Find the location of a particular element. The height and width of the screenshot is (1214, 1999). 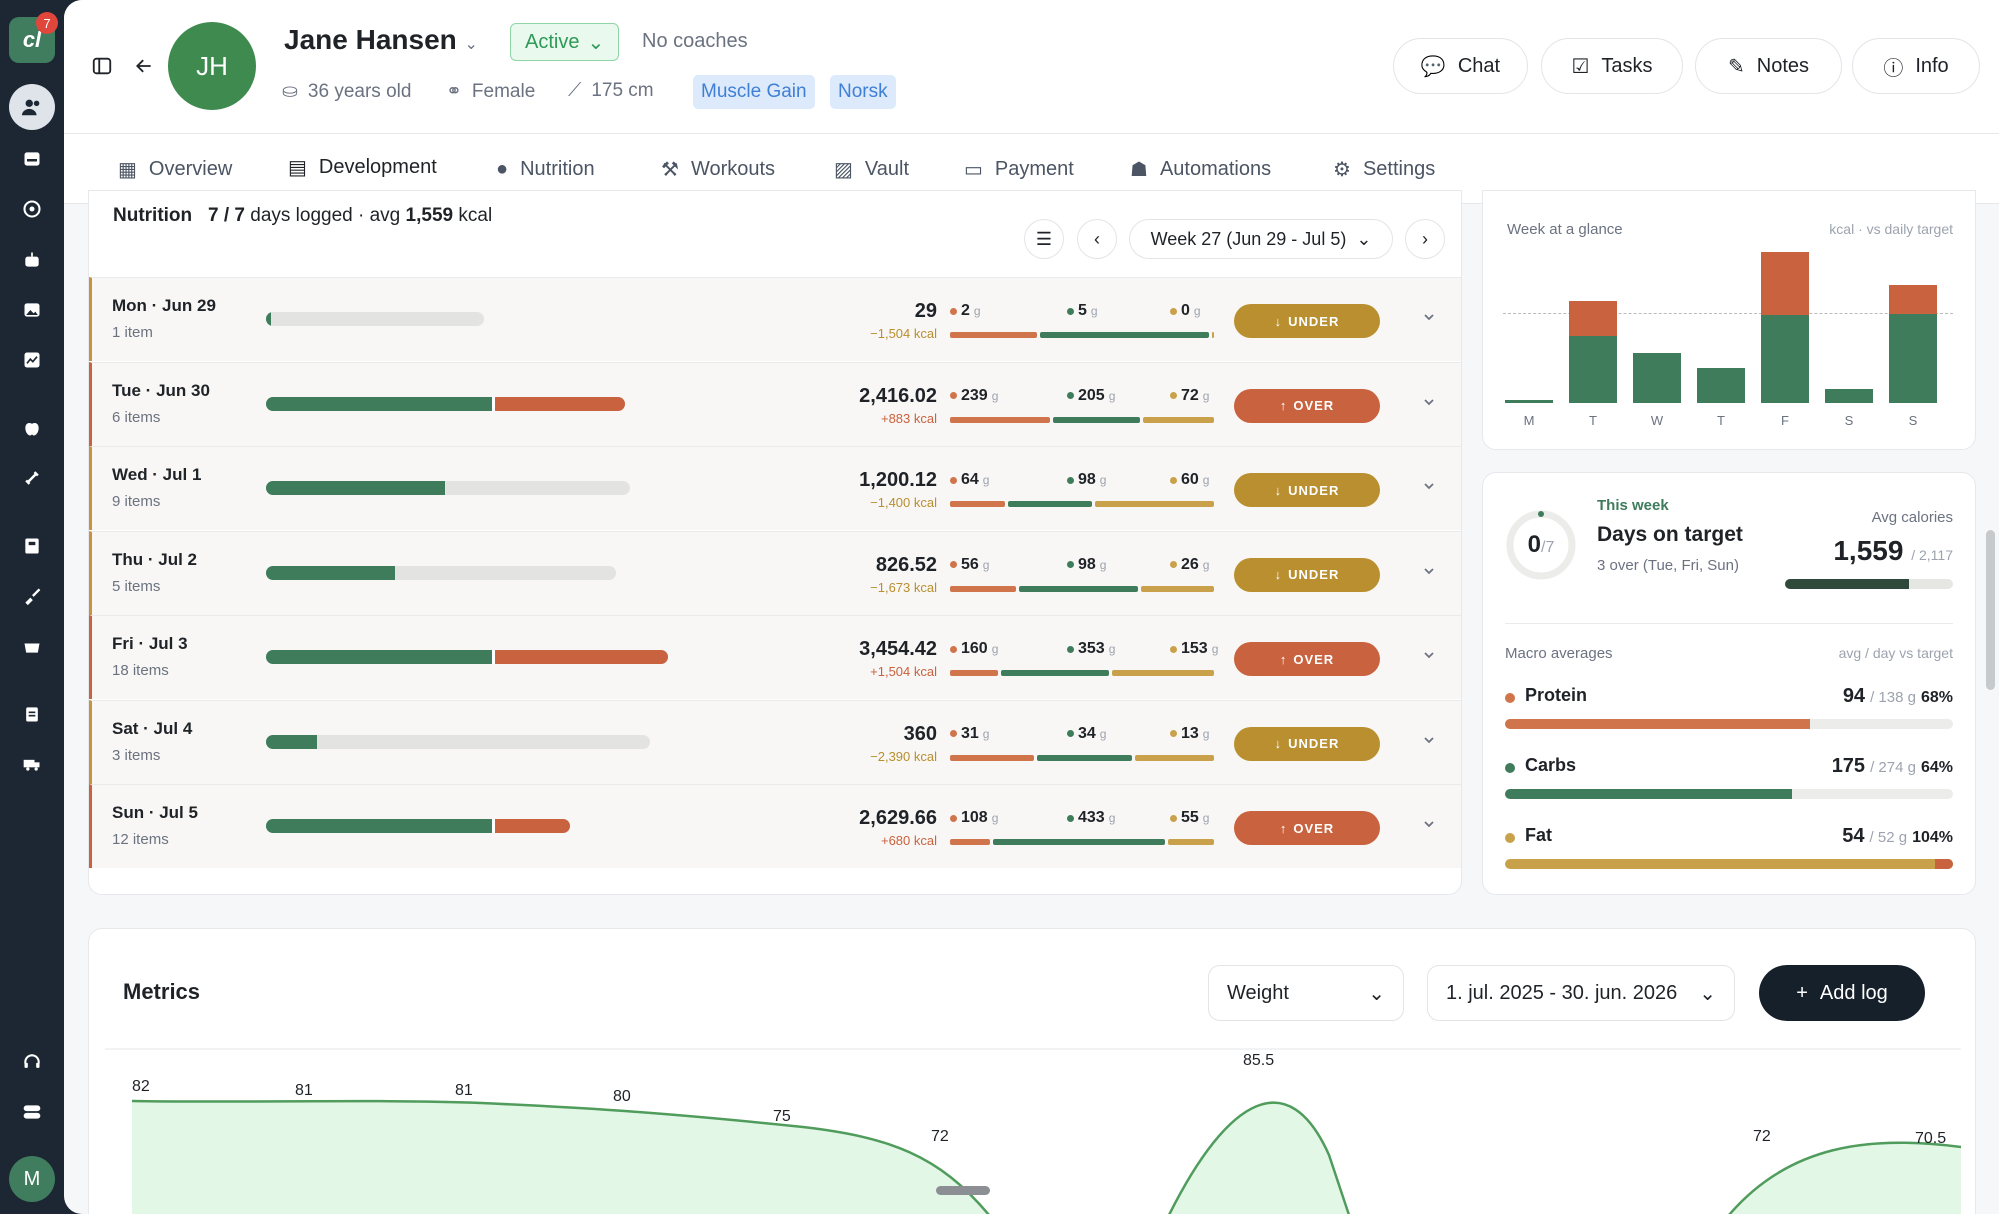

tasks-button: ☑ Tasks is located at coordinates (1612, 66).